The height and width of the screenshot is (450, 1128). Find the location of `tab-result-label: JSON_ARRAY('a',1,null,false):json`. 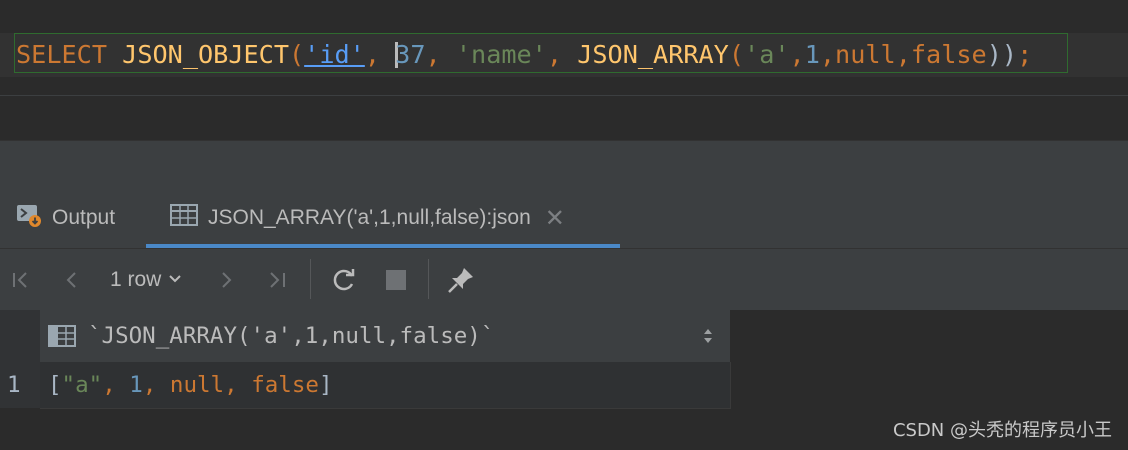

tab-result-label: JSON_ARRAY('a',1,null,false):json is located at coordinates (369, 217).